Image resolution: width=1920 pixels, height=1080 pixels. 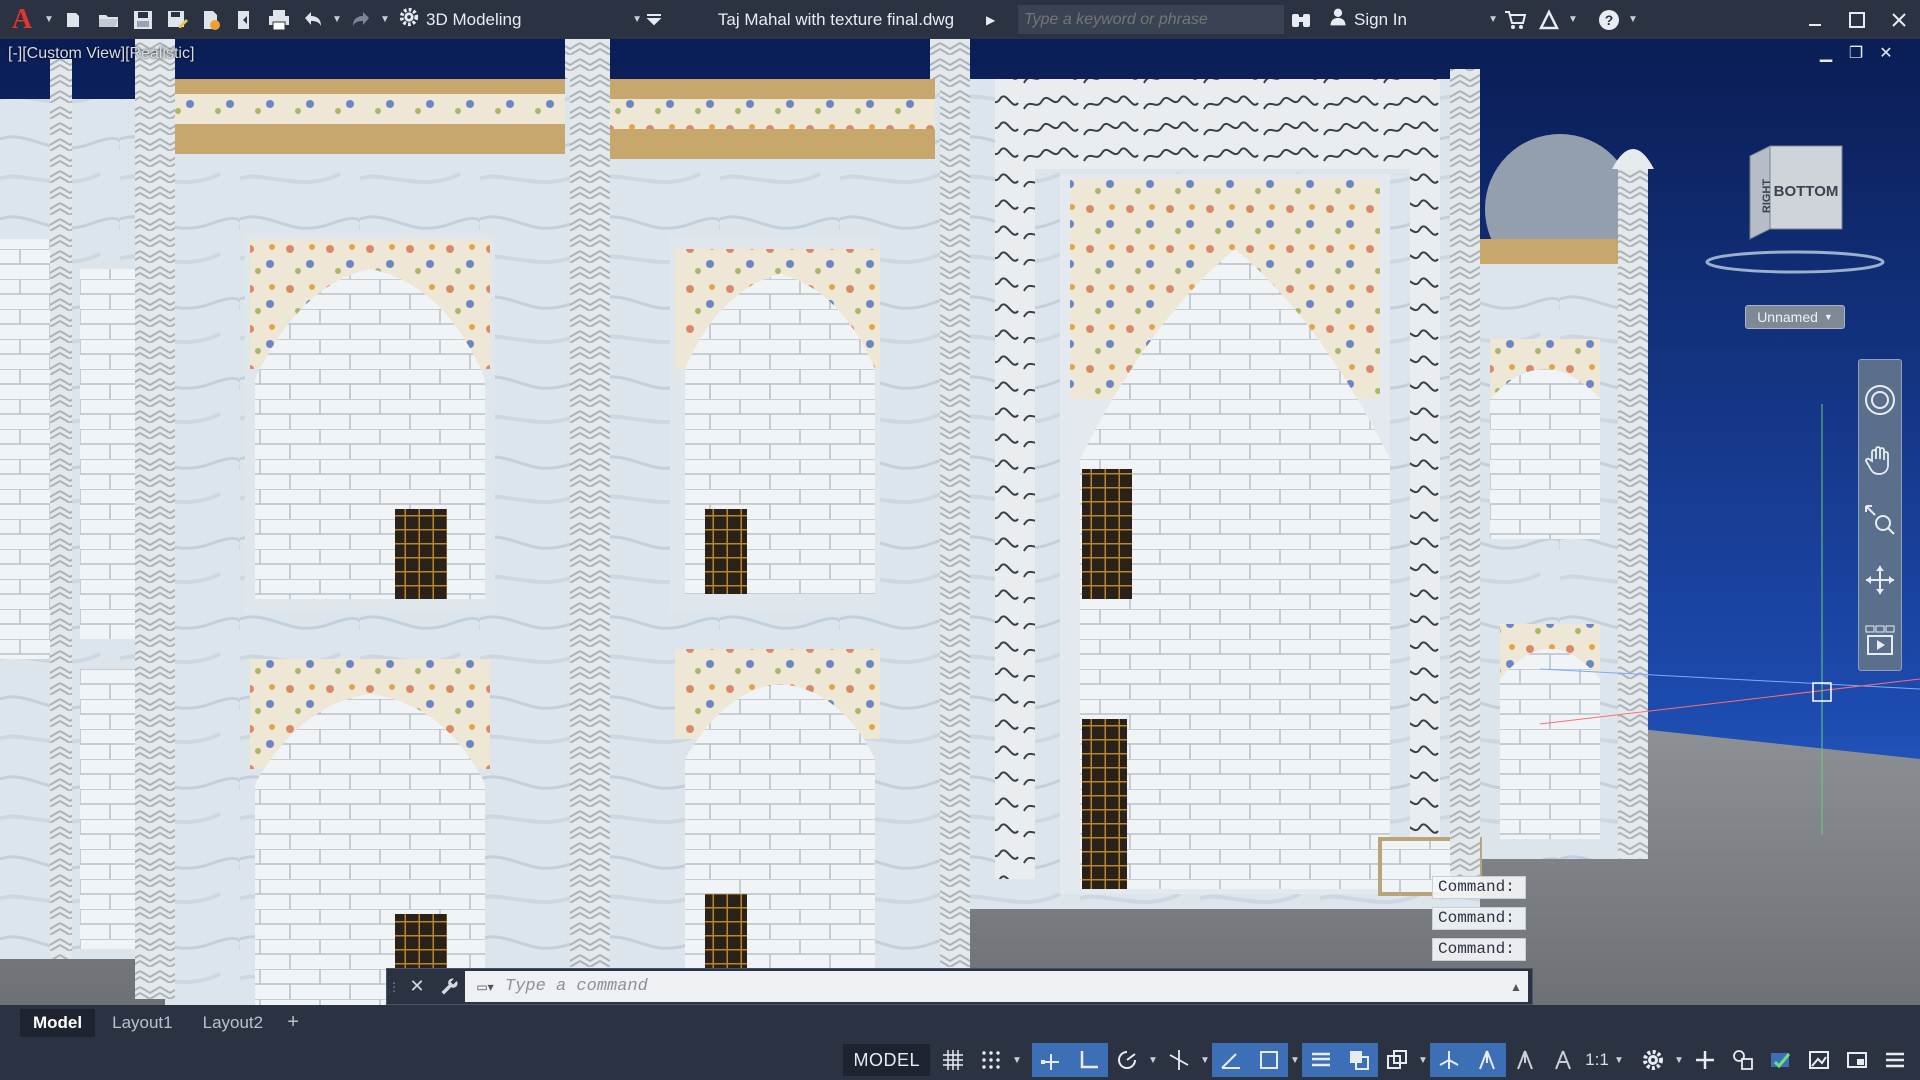 What do you see at coordinates (1819, 1060) in the screenshot?
I see `clean-screen-icon` at bounding box center [1819, 1060].